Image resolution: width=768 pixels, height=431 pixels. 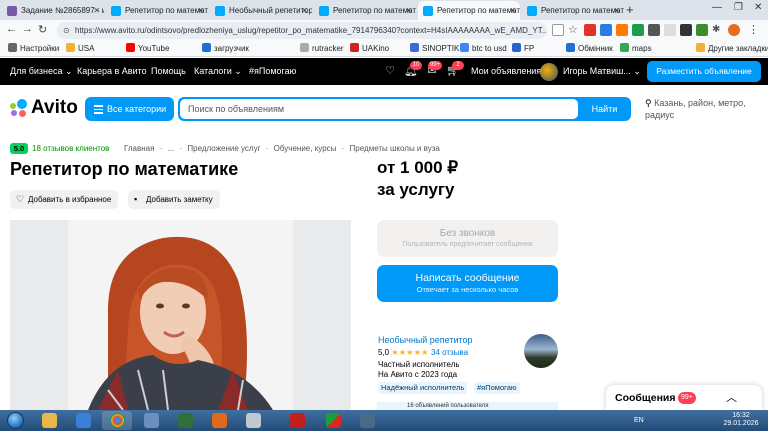 I want to click on profile-icon, so click(x=734, y=30).